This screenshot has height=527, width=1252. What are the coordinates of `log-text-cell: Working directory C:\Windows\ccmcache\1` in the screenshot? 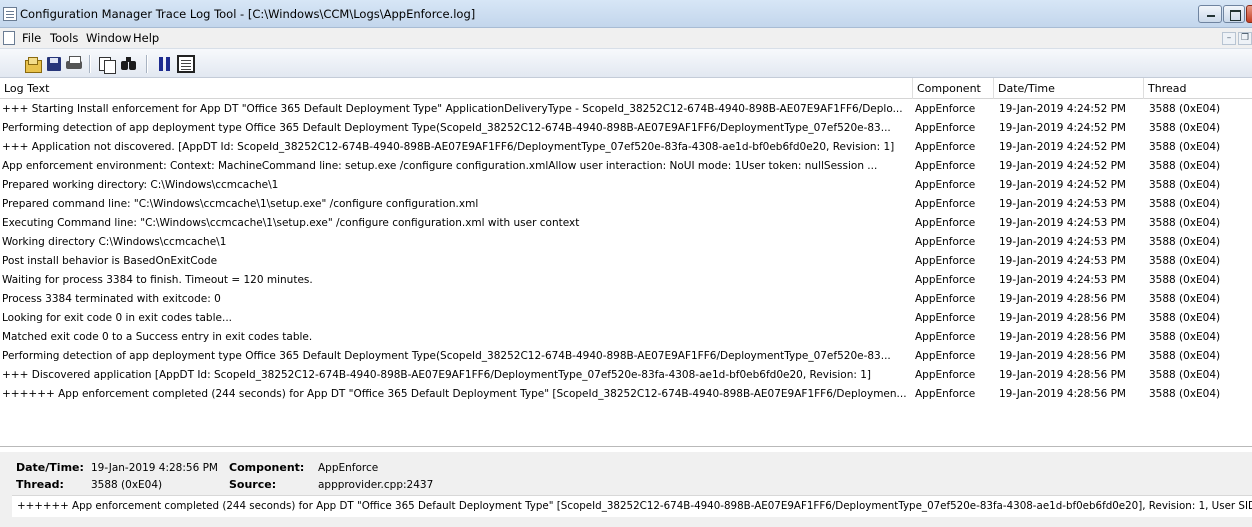 It's located at (114, 242).